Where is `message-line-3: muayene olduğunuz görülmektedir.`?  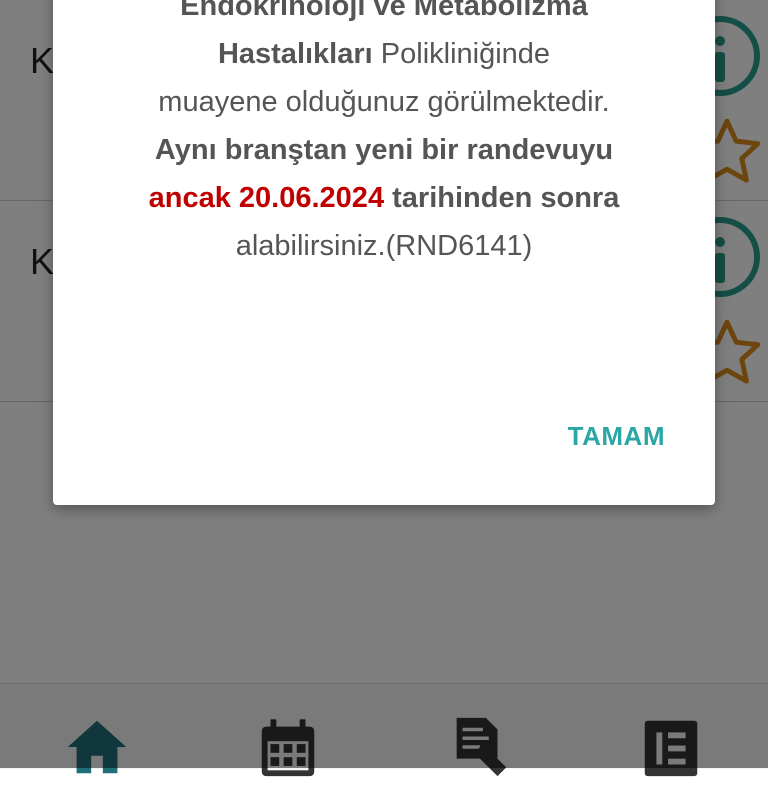 message-line-3: muayene olduğunuz görülmektedir. is located at coordinates (384, 102).